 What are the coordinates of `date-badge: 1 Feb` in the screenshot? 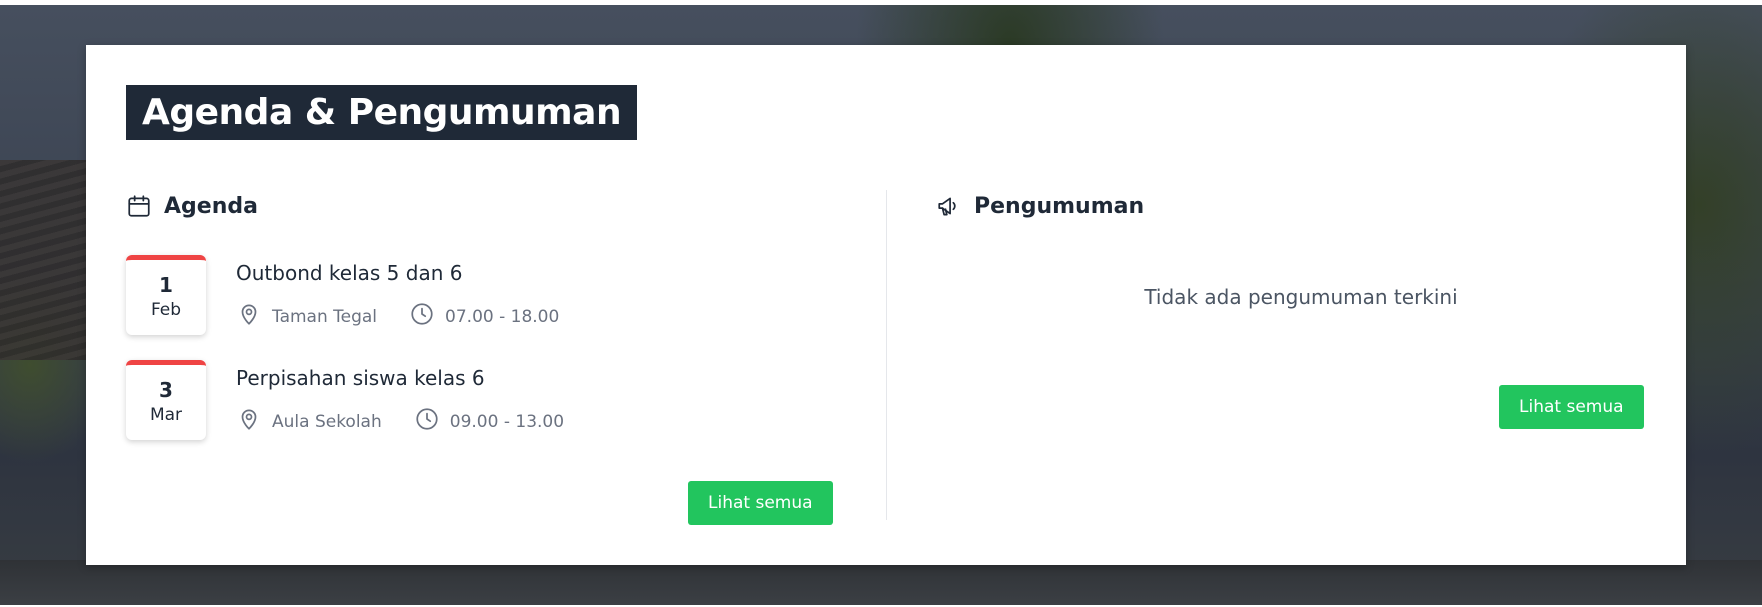 It's located at (166, 295).